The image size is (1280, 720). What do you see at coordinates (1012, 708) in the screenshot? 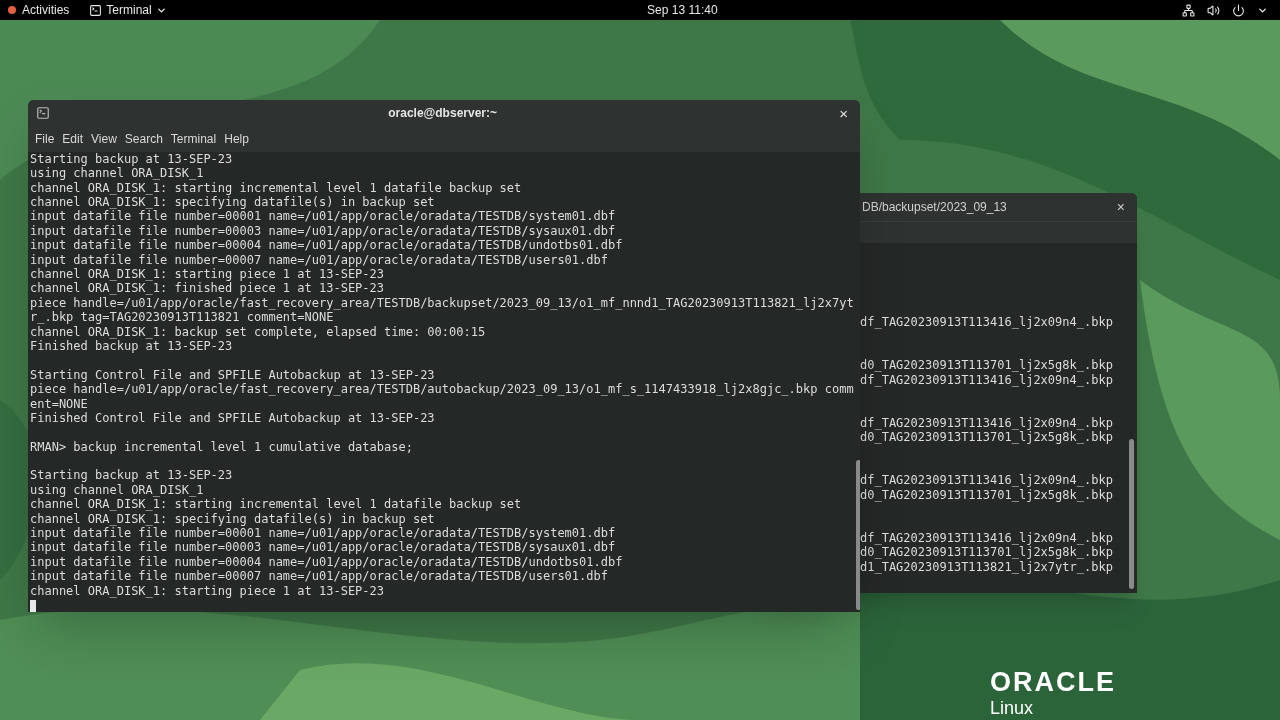
I see `product-name: Linux` at bounding box center [1012, 708].